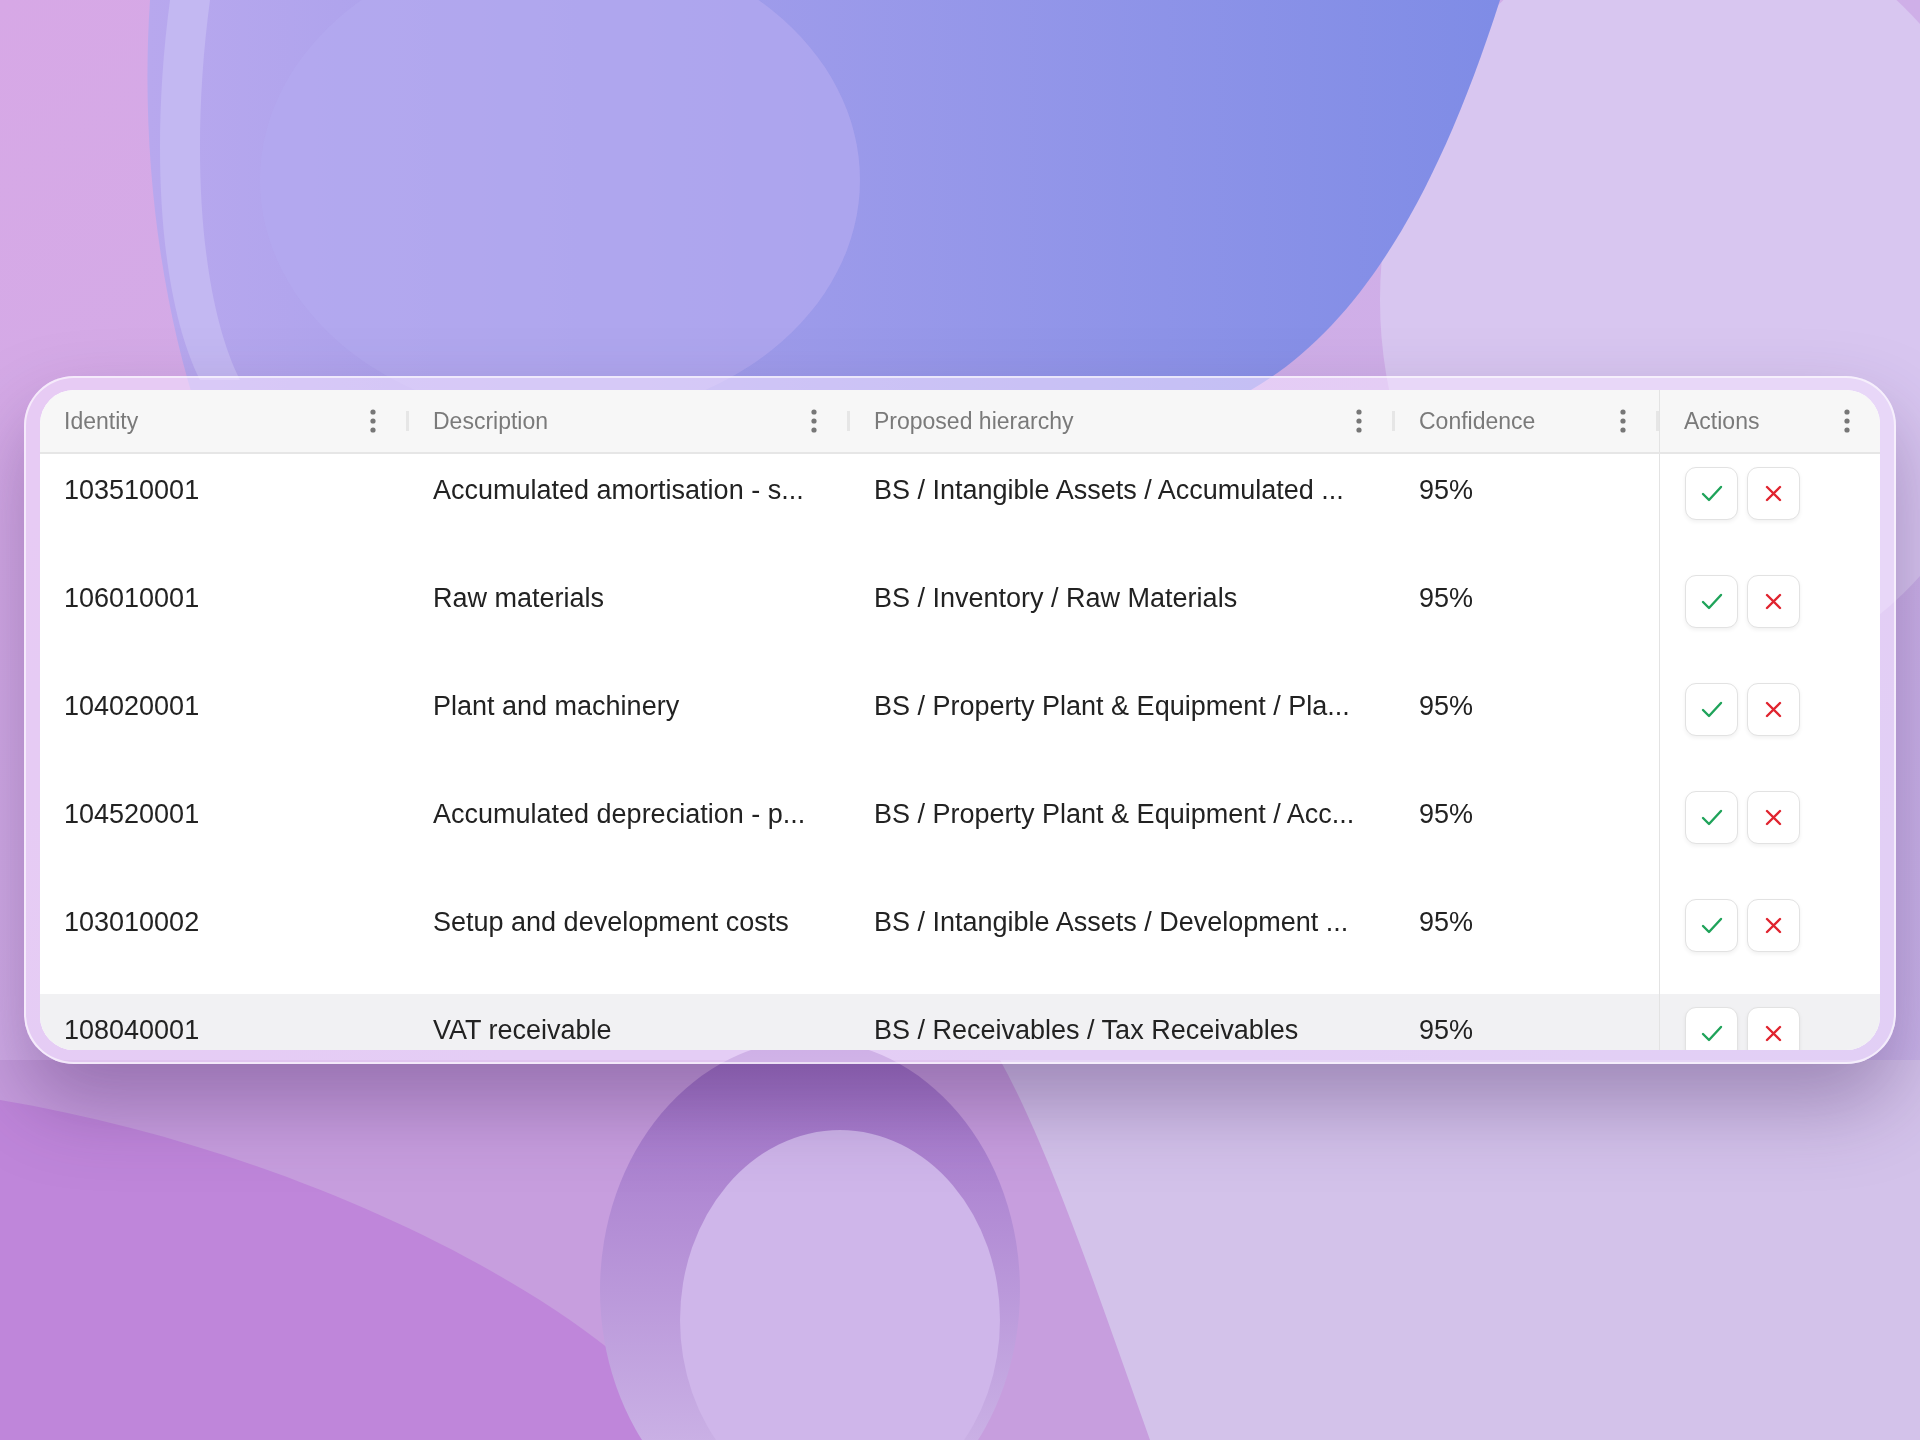  What do you see at coordinates (1722, 421) in the screenshot?
I see `column-header: Actions` at bounding box center [1722, 421].